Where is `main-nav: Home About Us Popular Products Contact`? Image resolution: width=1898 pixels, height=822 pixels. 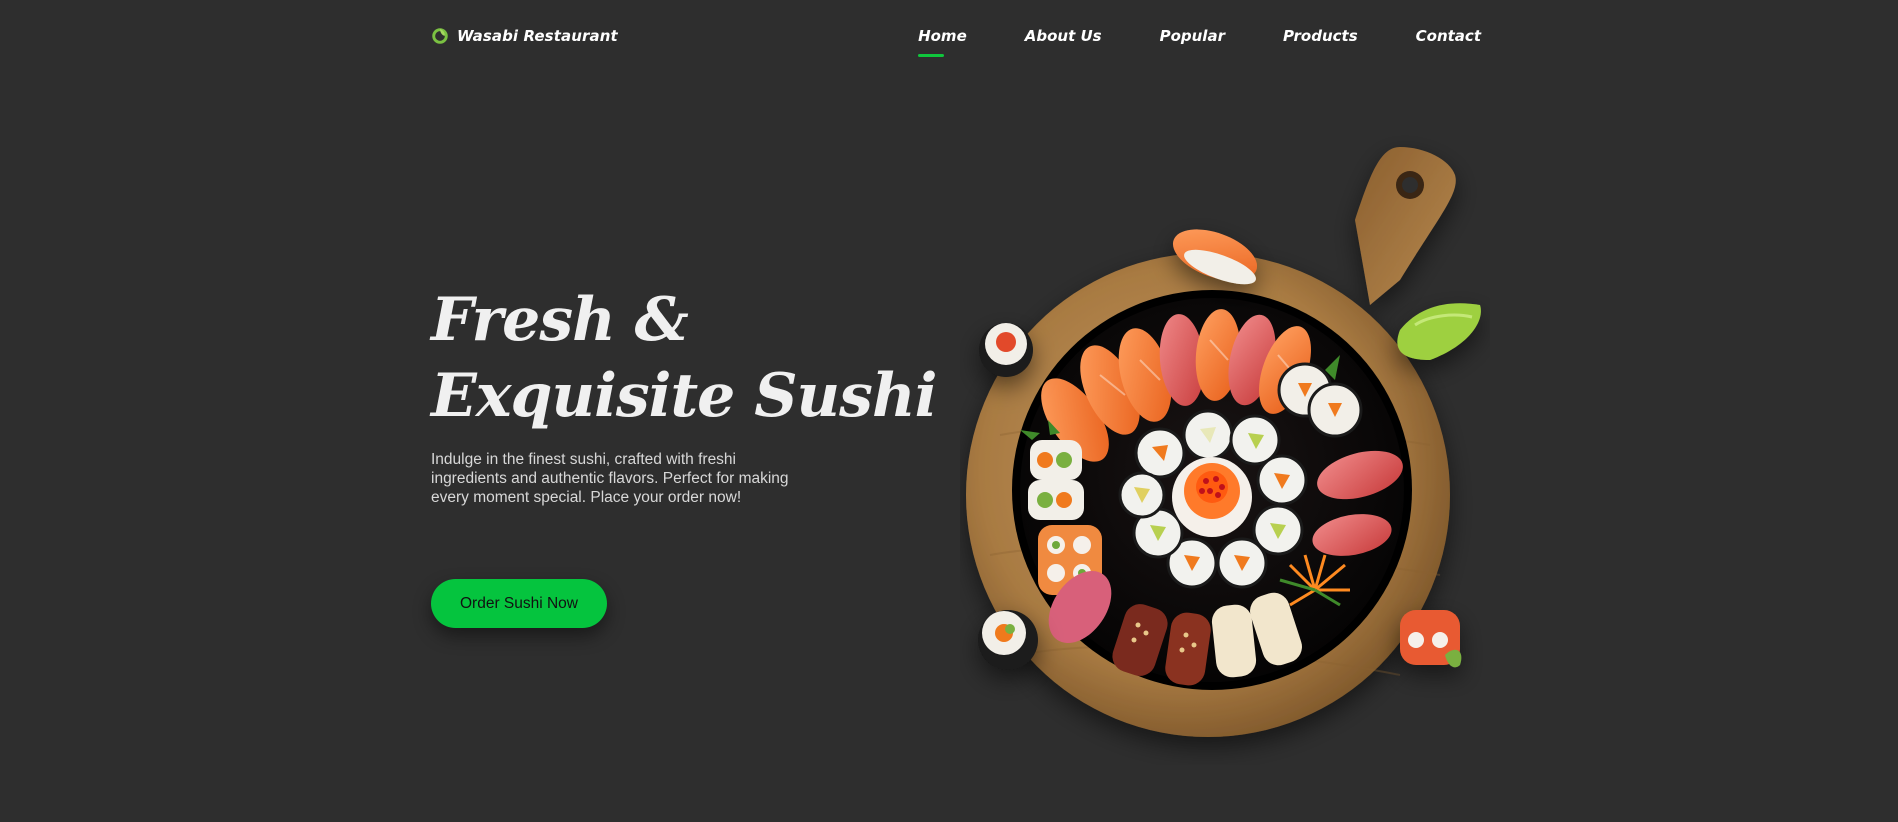 main-nav: Home About Us Popular Products Contact is located at coordinates (1199, 42).